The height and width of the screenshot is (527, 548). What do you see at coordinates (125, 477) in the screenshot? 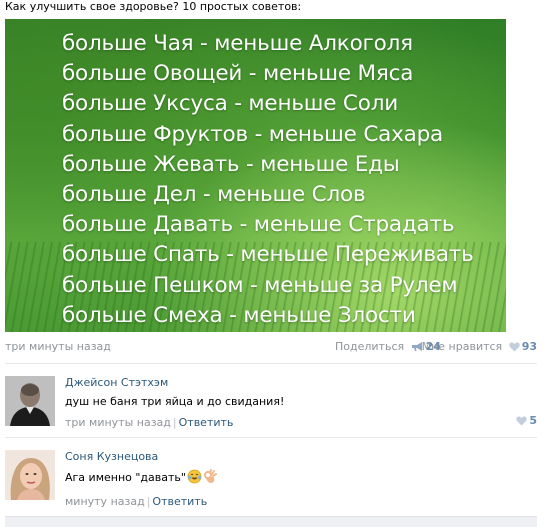
I see `comment-text: Ага именно "давать"` at bounding box center [125, 477].